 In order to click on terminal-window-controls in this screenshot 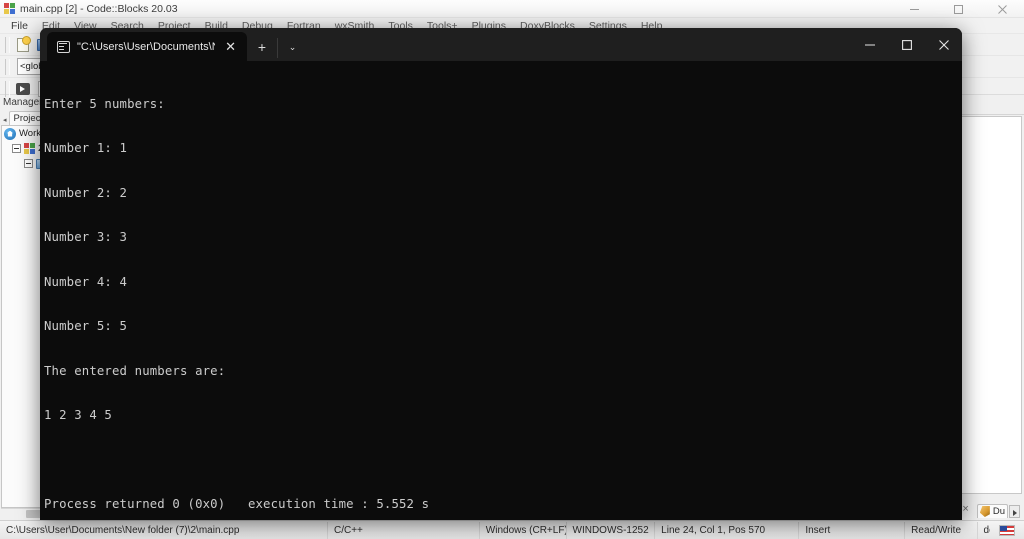, I will do `click(906, 44)`.